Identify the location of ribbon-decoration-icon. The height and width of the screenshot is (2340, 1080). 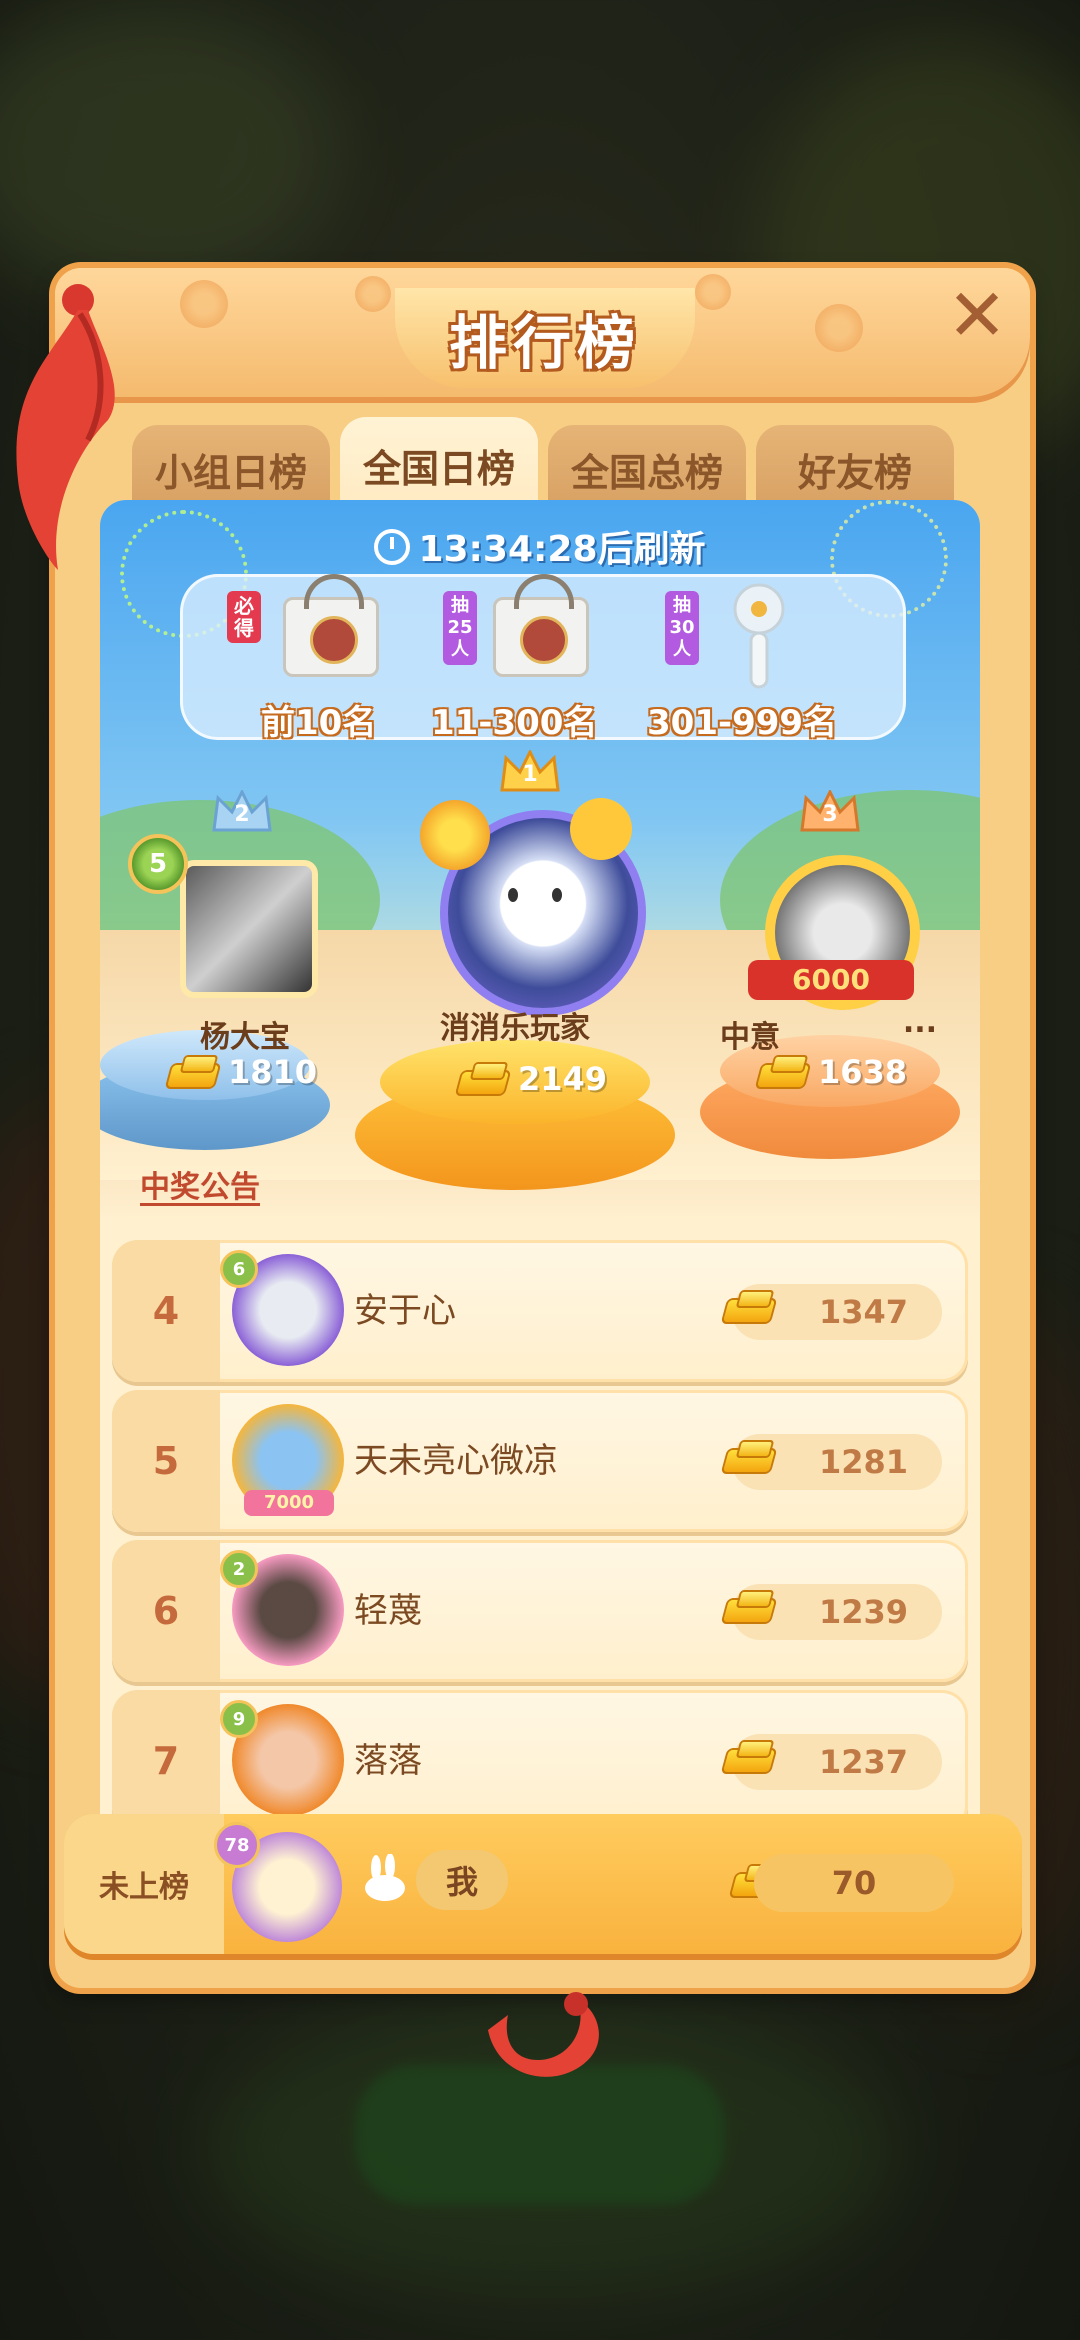
(543, 2034).